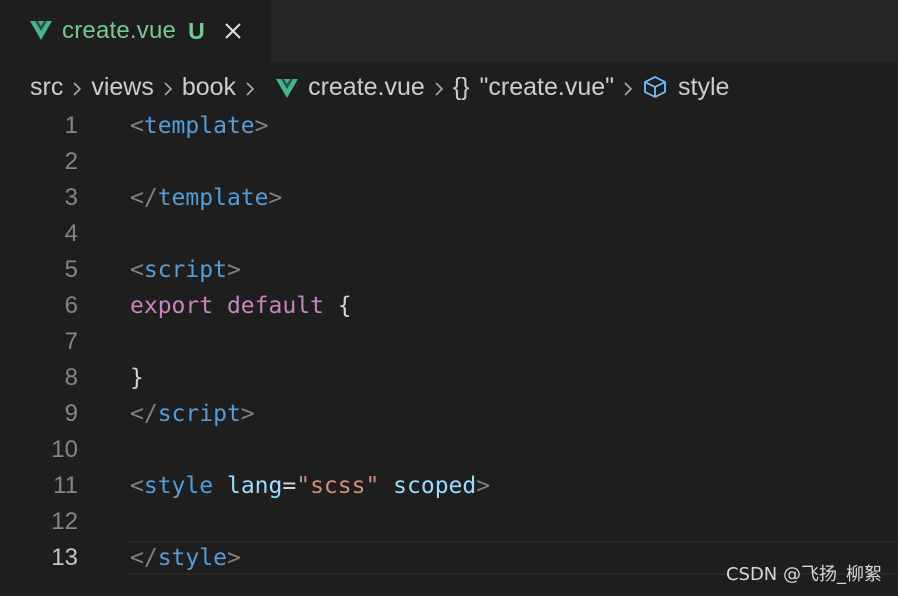 The image size is (898, 596). What do you see at coordinates (172, 306) in the screenshot?
I see `keyword: export` at bounding box center [172, 306].